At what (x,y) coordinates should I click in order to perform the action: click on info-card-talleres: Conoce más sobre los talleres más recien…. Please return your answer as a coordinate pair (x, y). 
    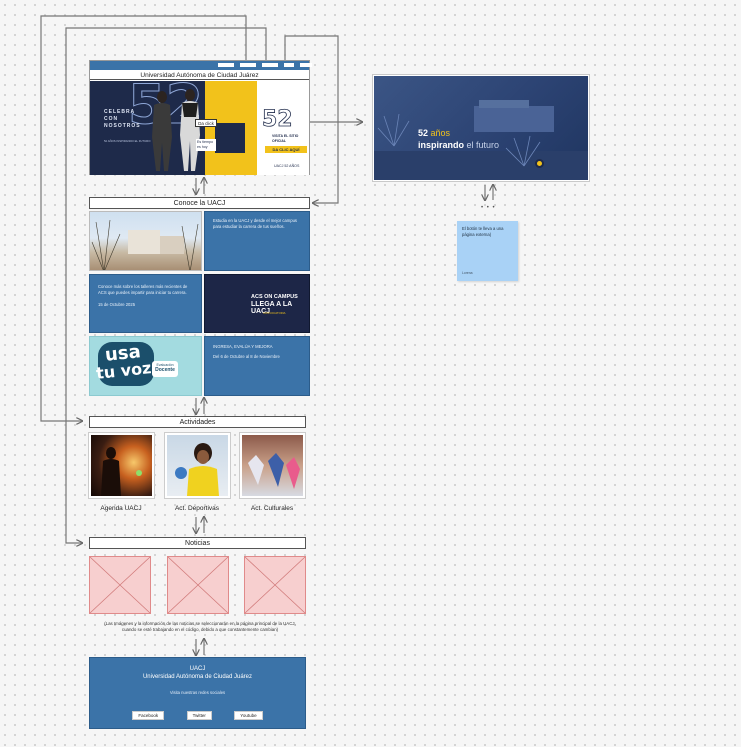
    Looking at the image, I should click on (145, 303).